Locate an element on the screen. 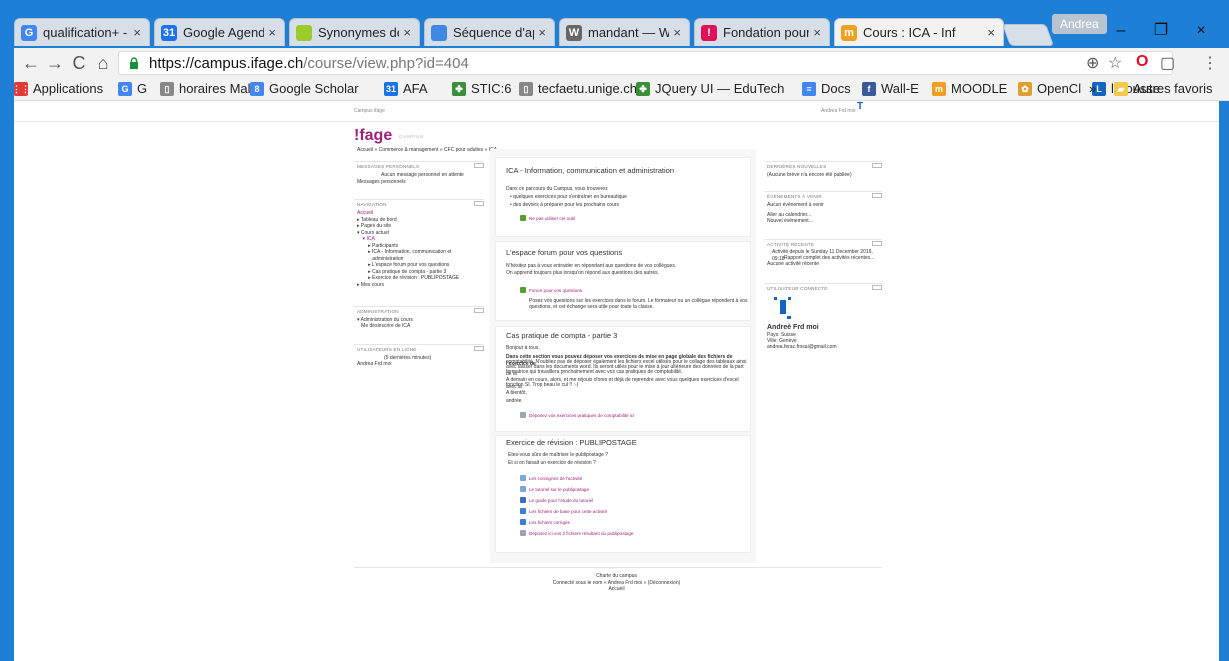 The width and height of the screenshot is (1229, 661). user-email: andrea.ferac.frosai@gmail.com is located at coordinates (802, 347).